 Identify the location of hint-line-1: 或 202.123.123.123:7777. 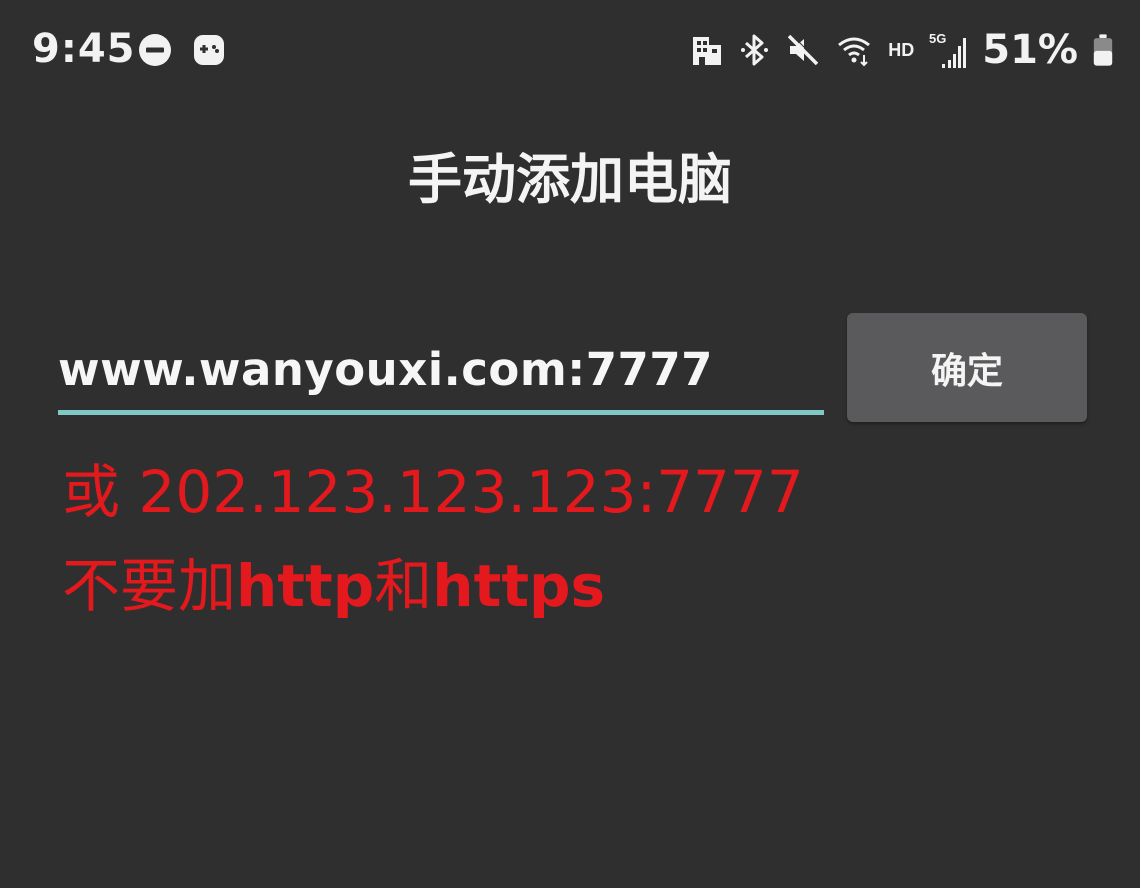
(433, 492).